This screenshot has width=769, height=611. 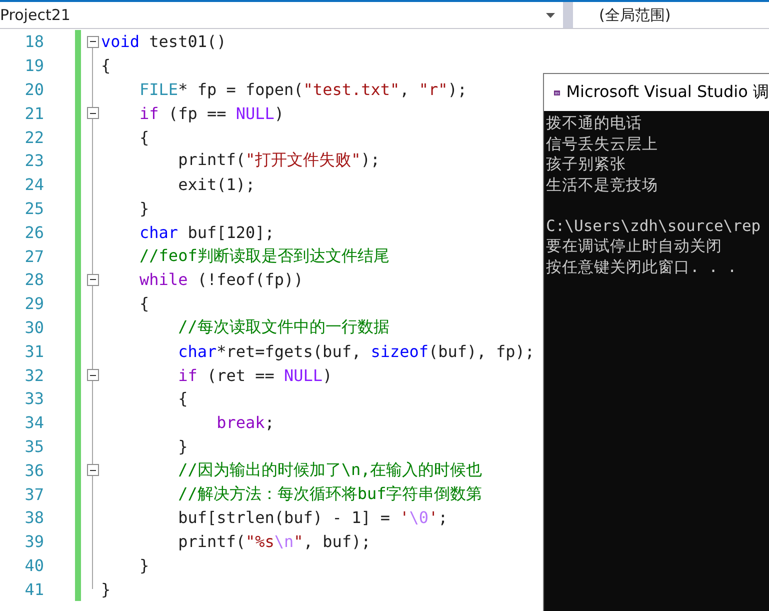 I want to click on line-number: 24, so click(x=34, y=184).